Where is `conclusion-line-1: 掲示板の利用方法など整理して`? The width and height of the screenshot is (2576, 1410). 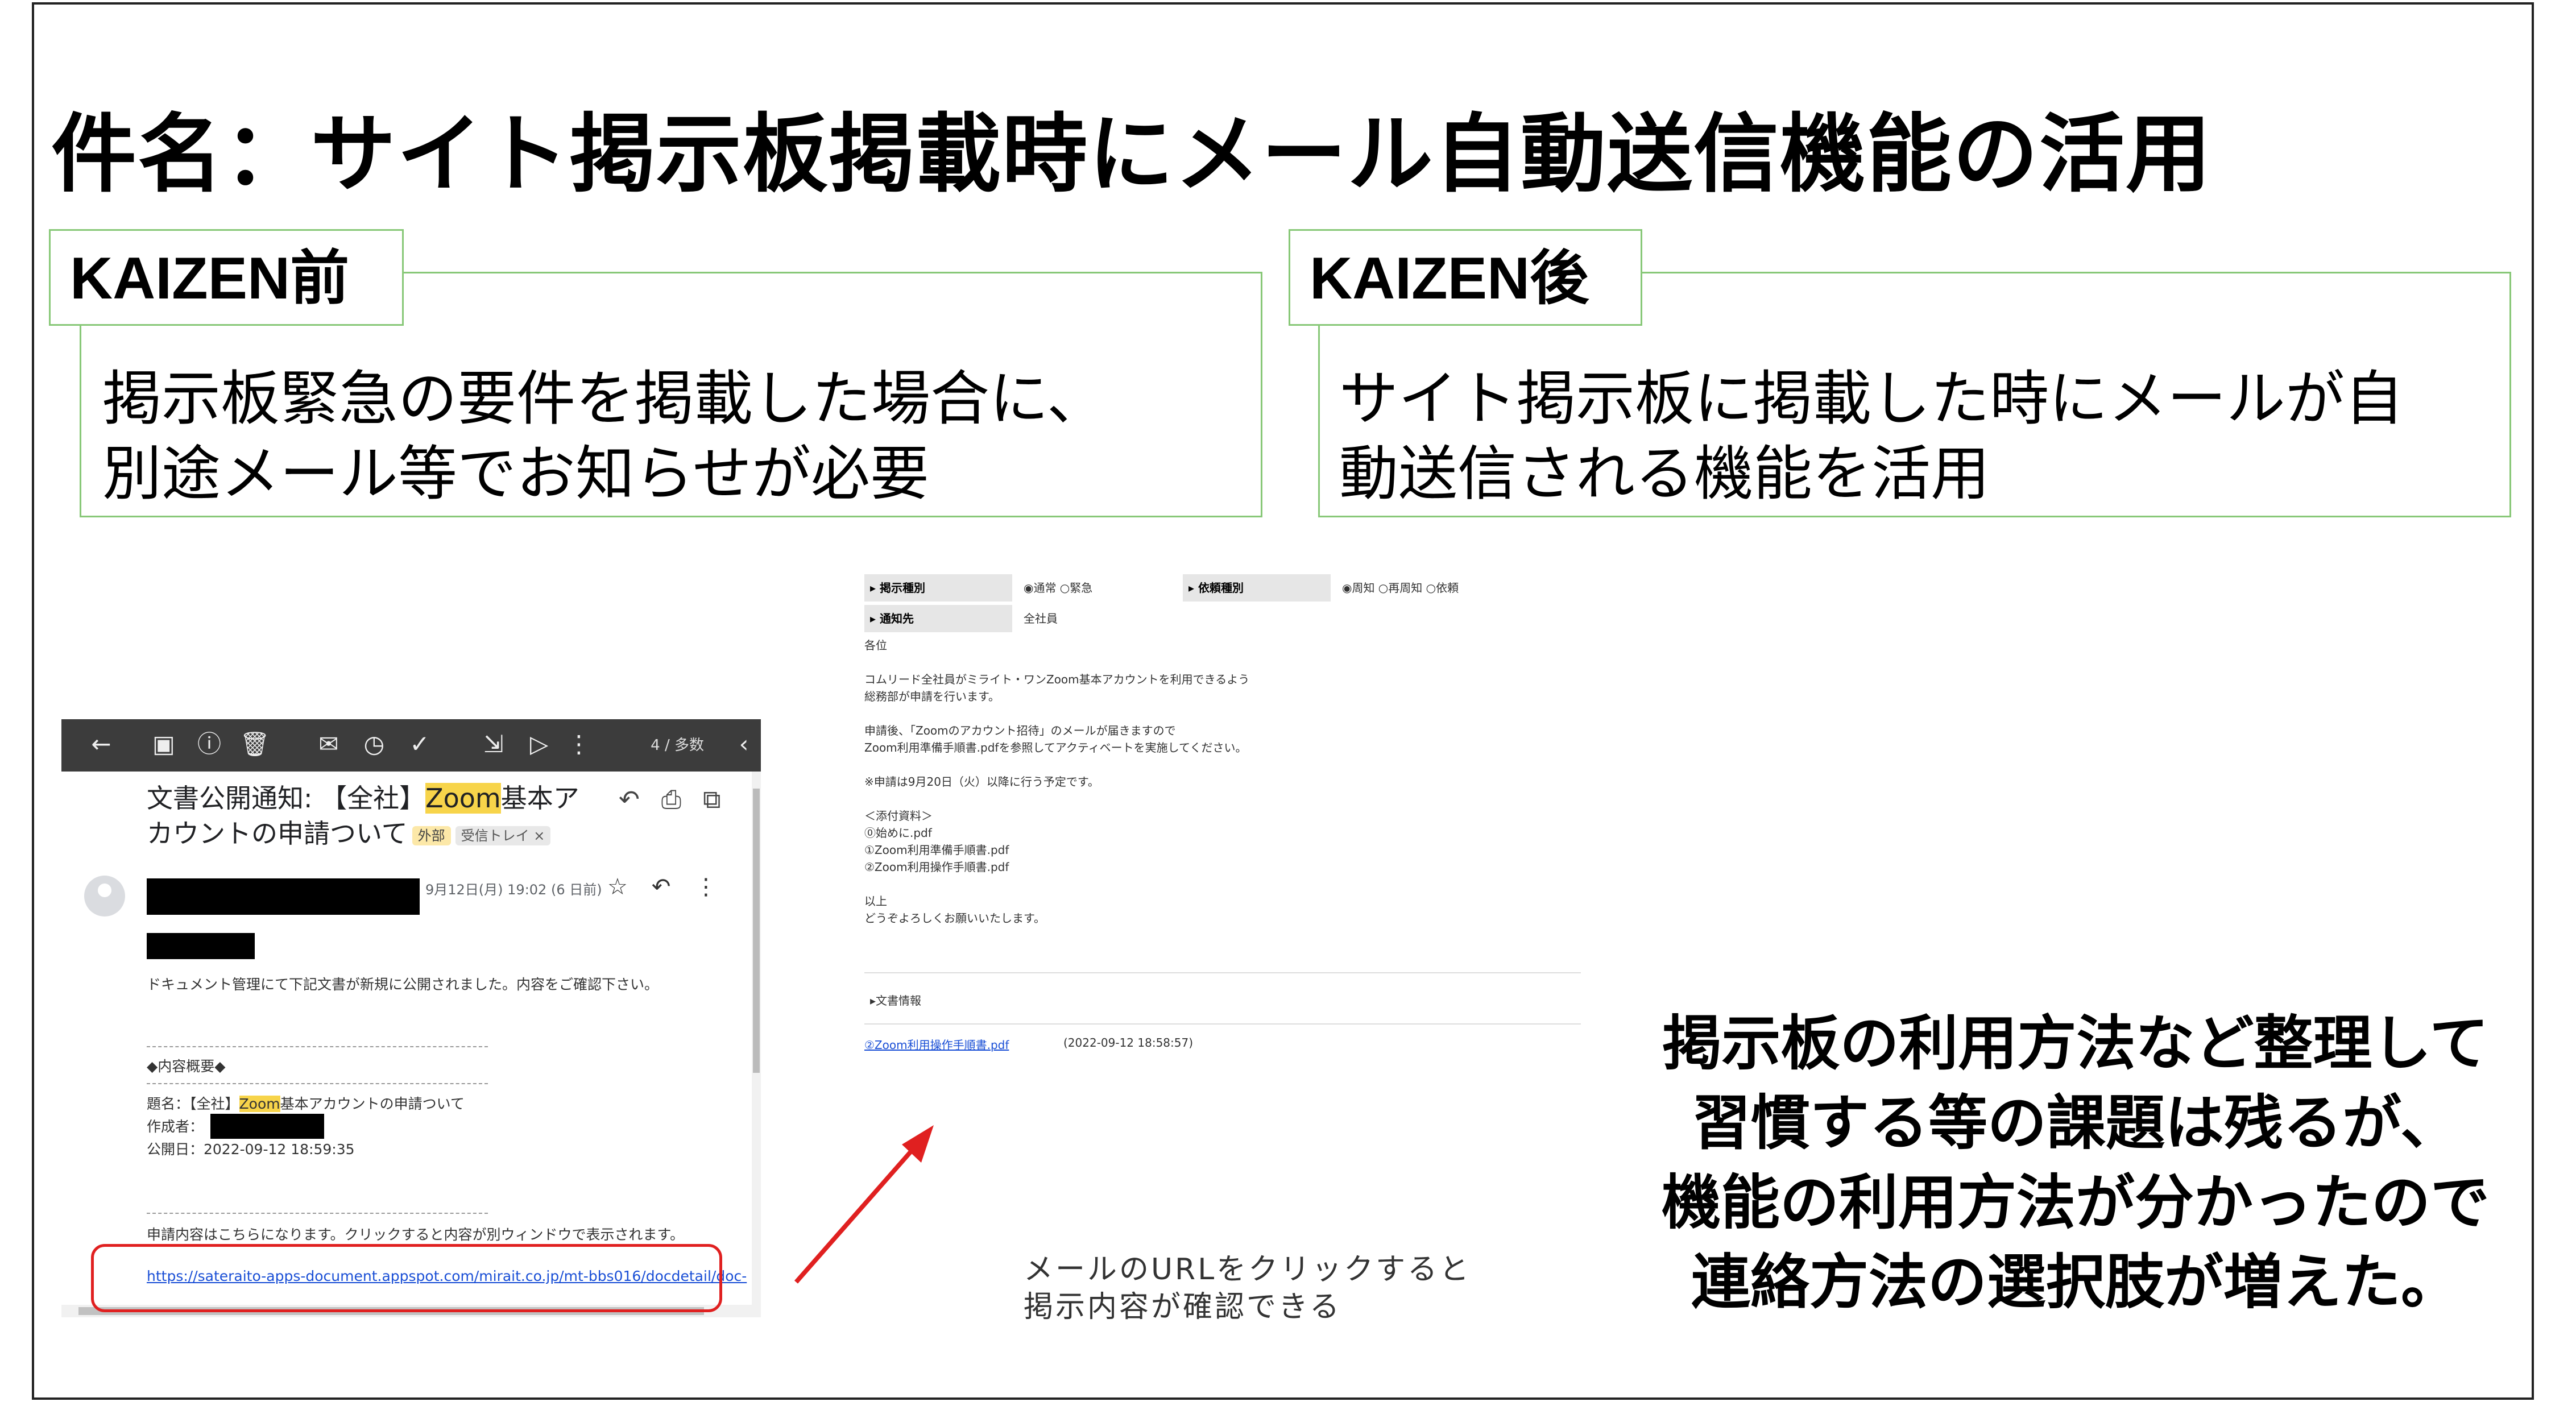
conclusion-line-1: 掲示板の利用方法など整理して is located at coordinates (2075, 1044).